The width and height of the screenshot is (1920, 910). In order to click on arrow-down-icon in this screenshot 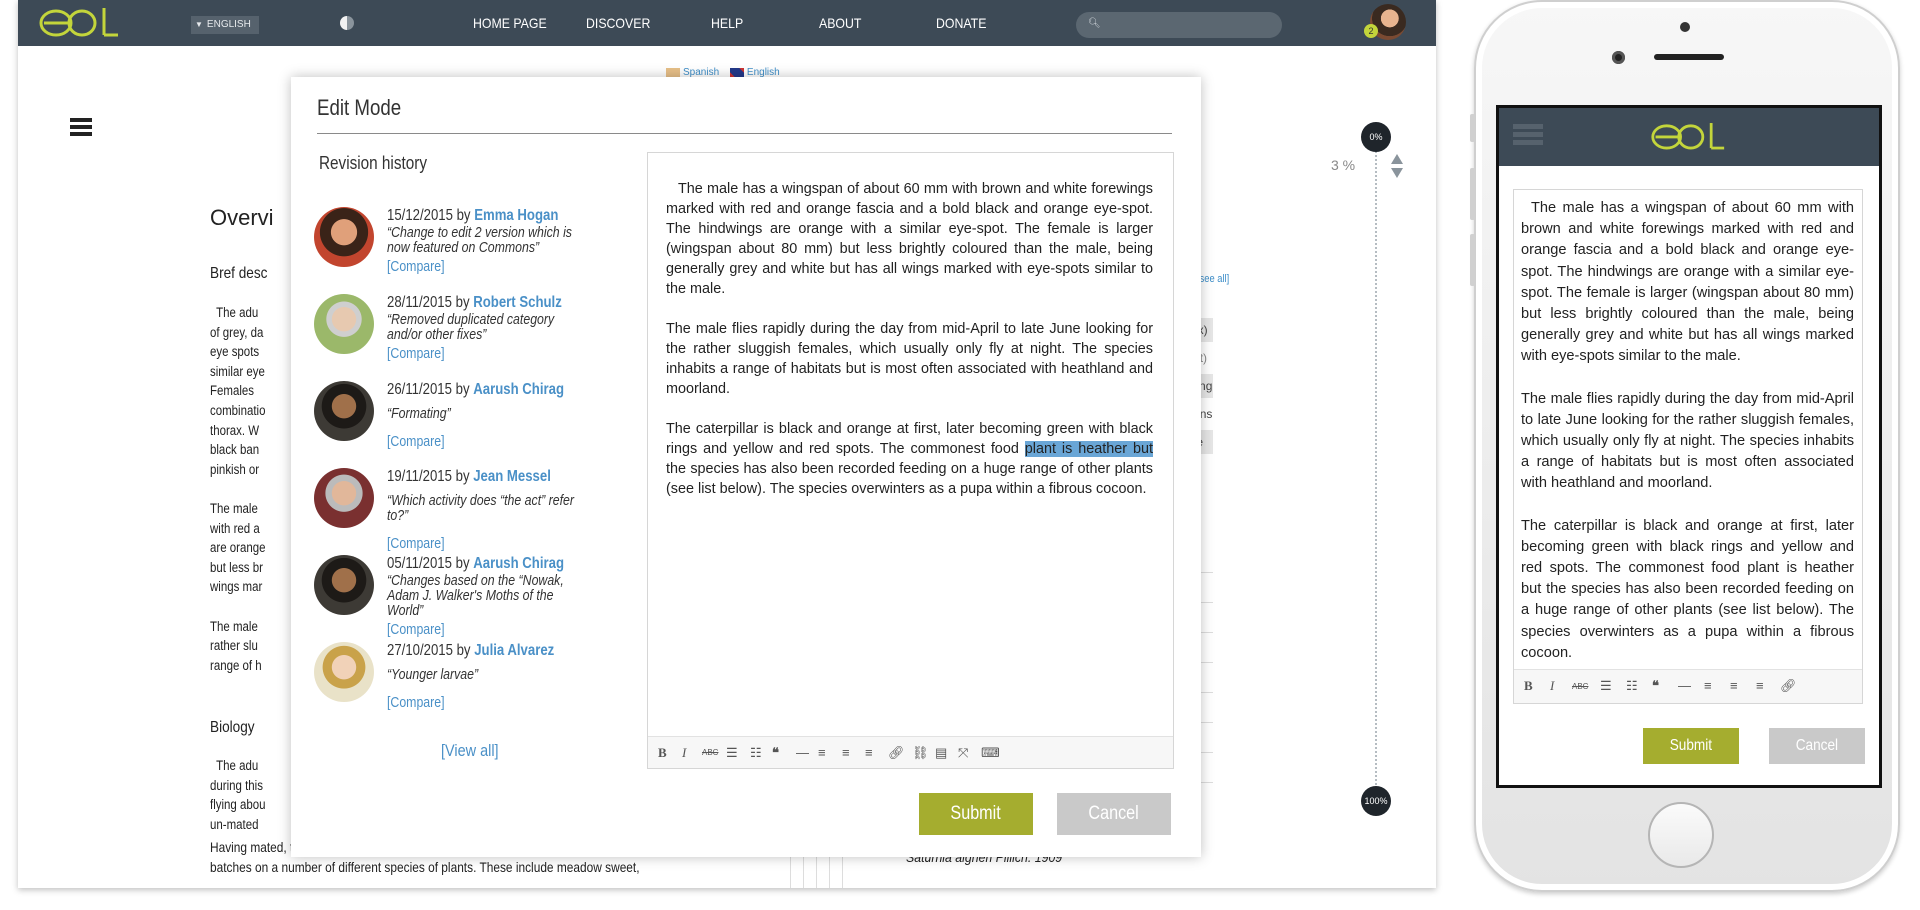, I will do `click(1397, 173)`.